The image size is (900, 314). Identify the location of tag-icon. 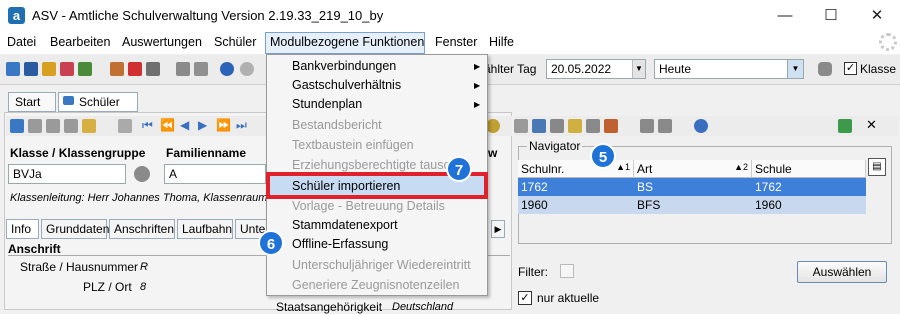
(665, 126).